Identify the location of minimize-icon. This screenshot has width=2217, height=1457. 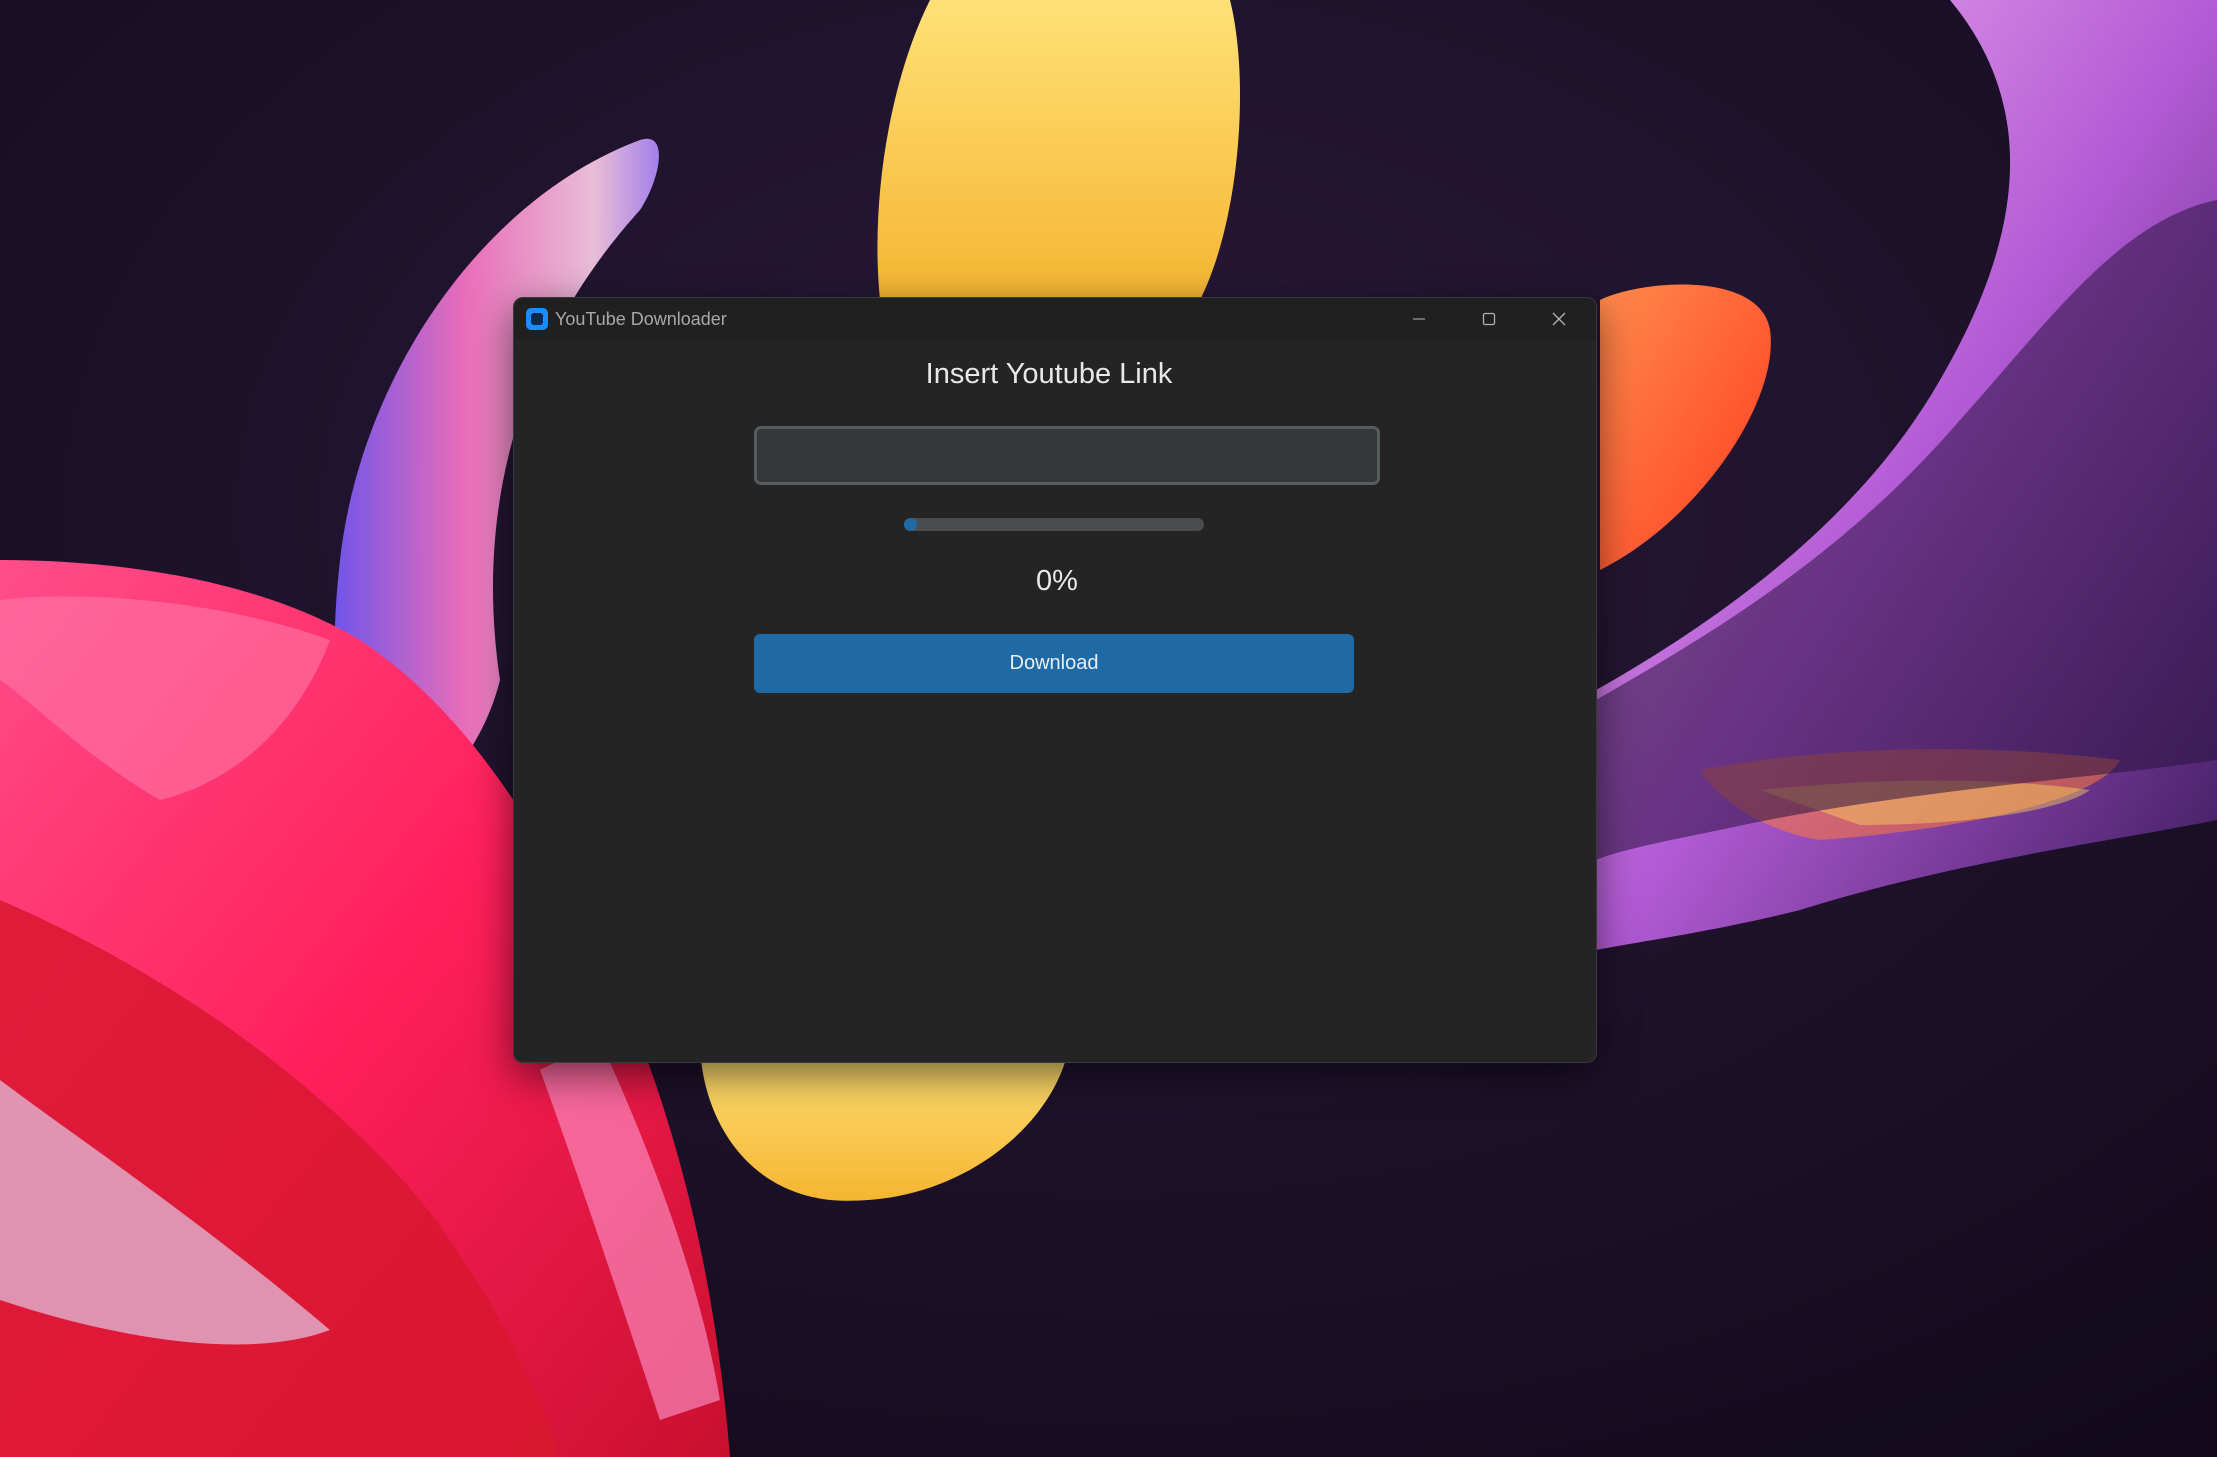
(1419, 319).